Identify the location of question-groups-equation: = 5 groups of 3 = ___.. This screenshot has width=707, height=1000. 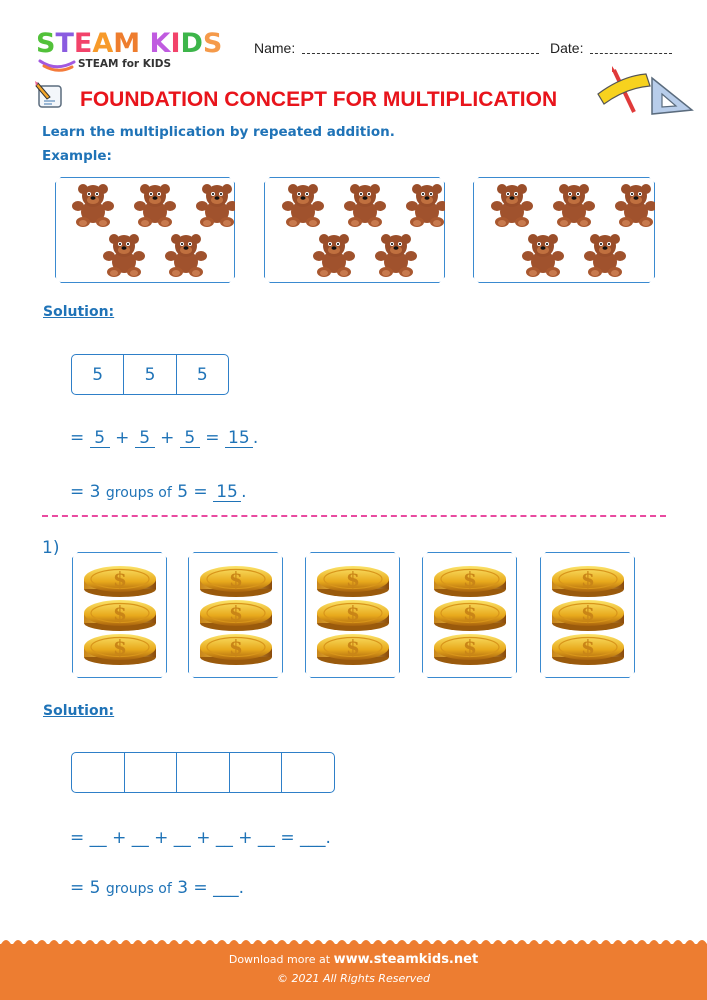
(157, 888).